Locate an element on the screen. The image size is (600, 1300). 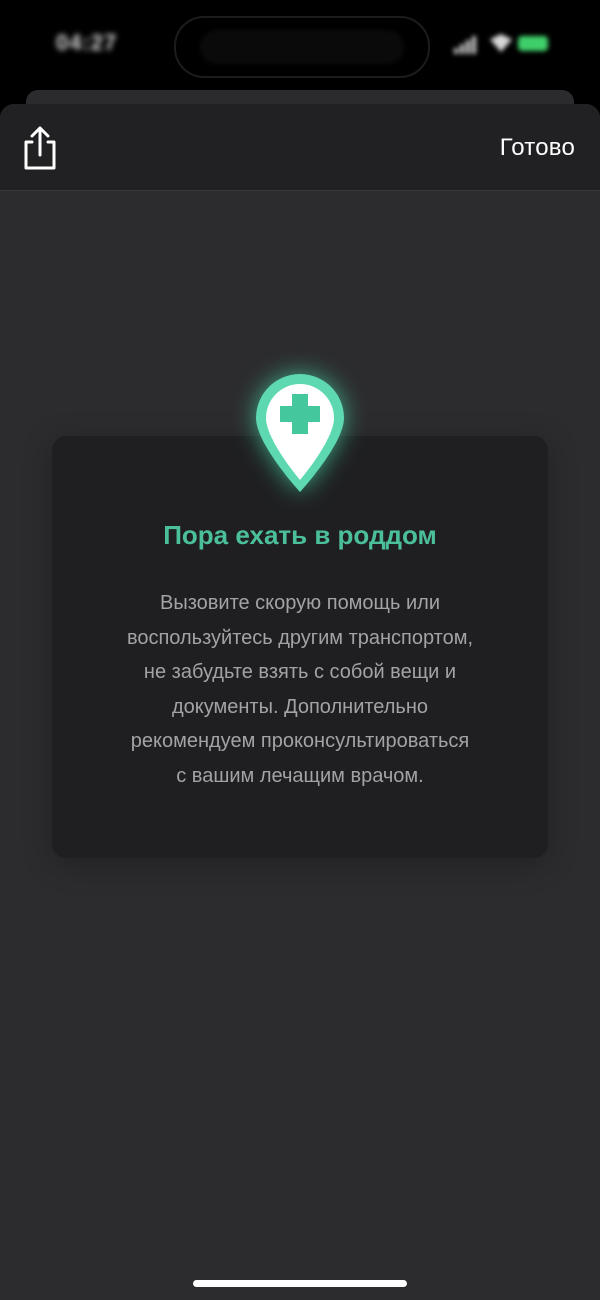
location-pin-medical-cross-icon is located at coordinates (300, 433).